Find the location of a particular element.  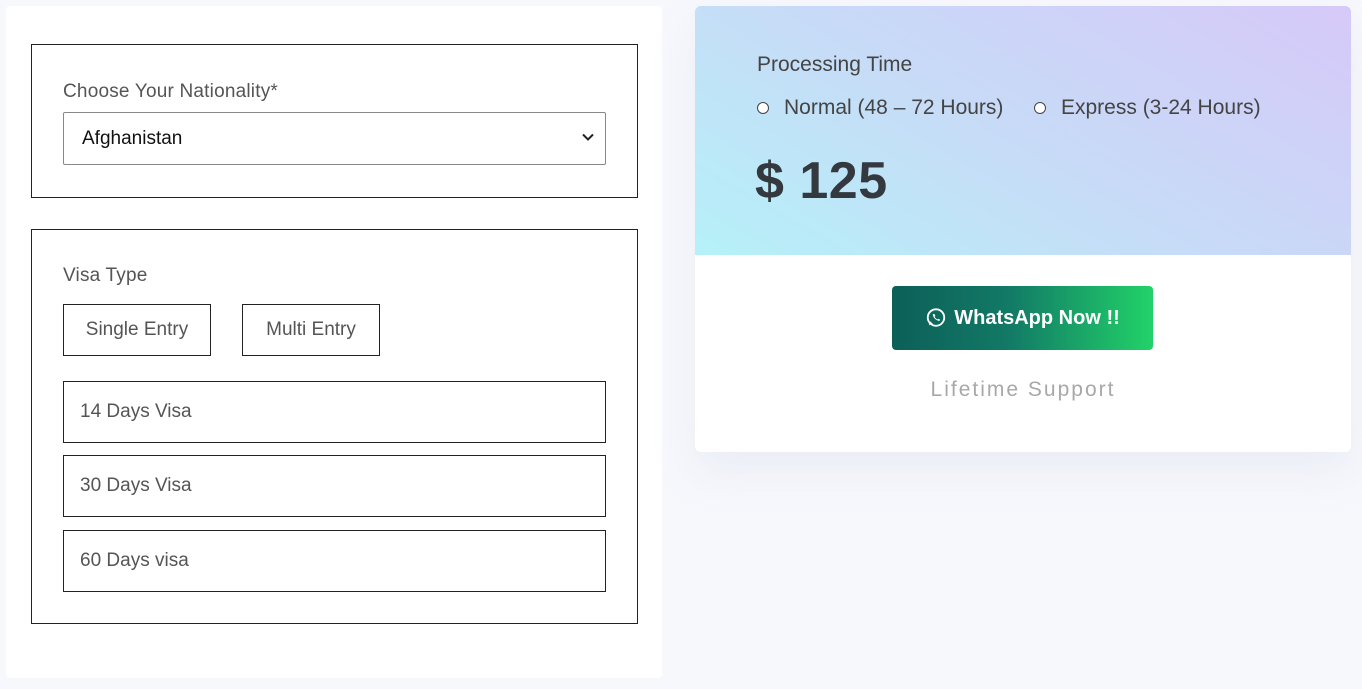

nationality-section: Choose Your Nationality* Afghanistan is located at coordinates (334, 121).